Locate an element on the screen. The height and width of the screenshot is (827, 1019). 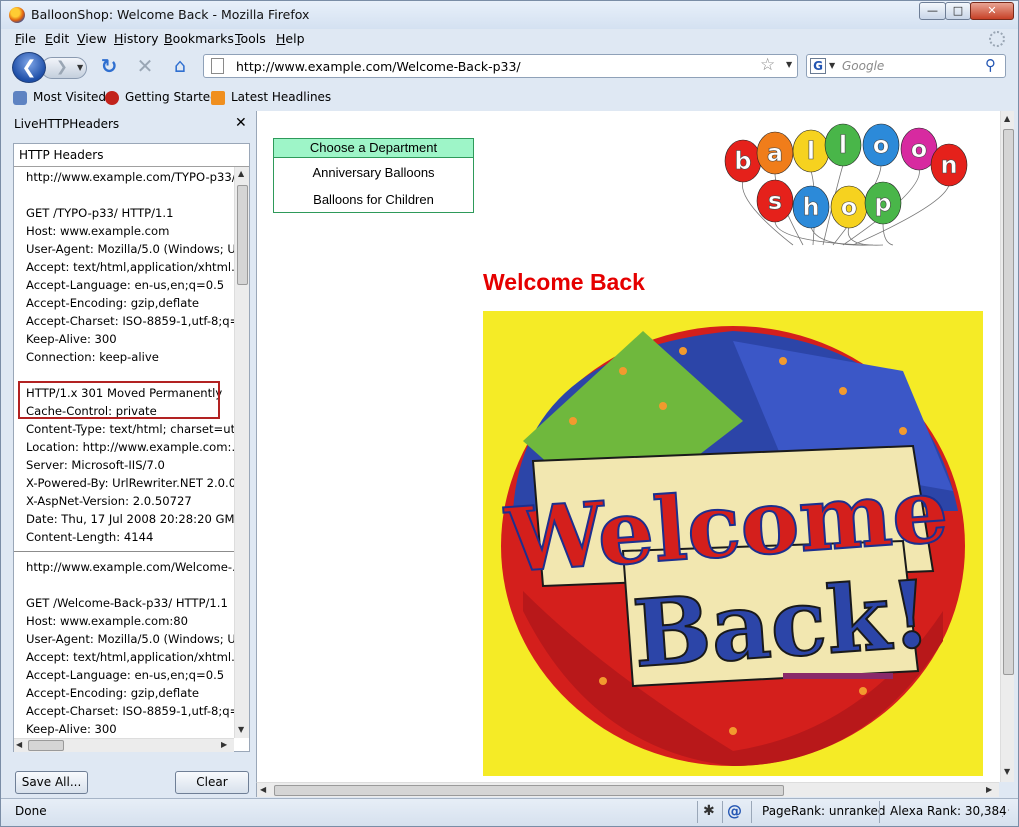
menu-help: Help is located at coordinates (290, 38).